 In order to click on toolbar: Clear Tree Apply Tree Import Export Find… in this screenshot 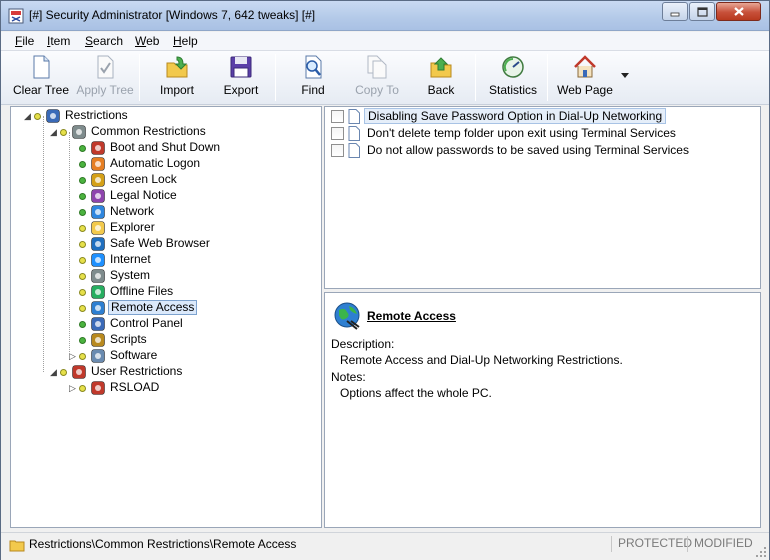, I will do `click(385, 78)`.